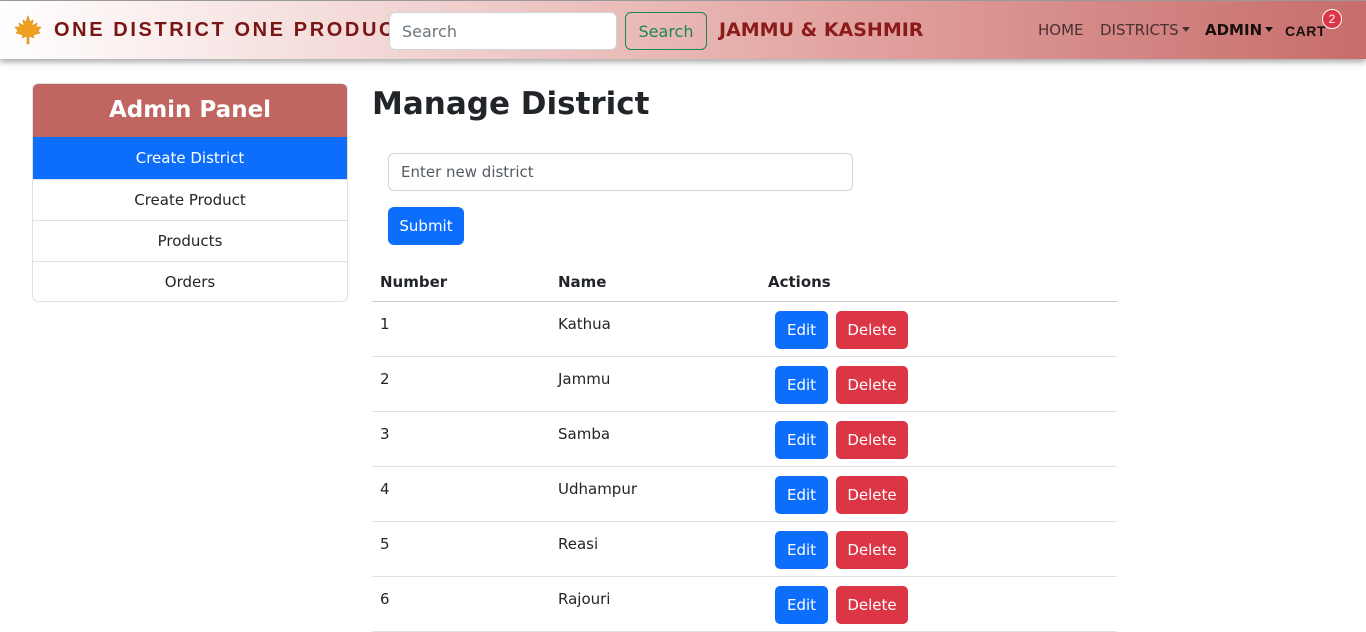  I want to click on nav-admin-dropdown: ADMIN, so click(1239, 30).